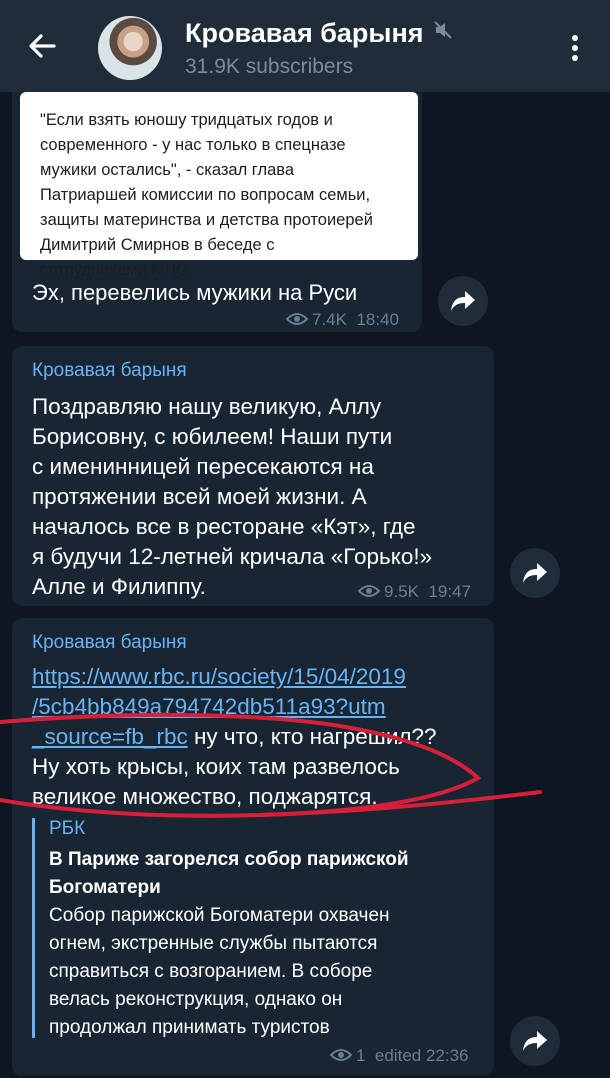 The width and height of the screenshot is (610, 1078). I want to click on message-time: 18:40, so click(377, 319).